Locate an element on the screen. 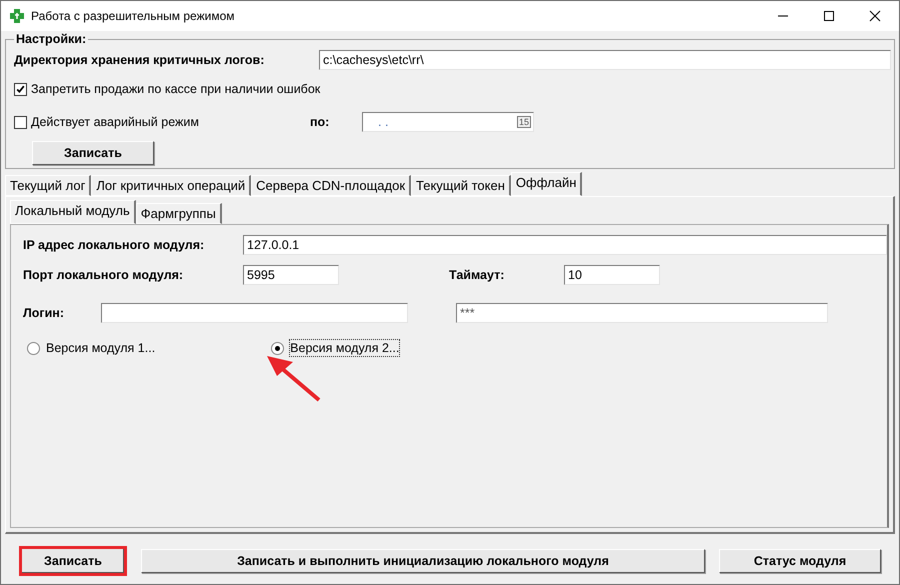 The height and width of the screenshot is (585, 900). input-field: c:\cachesys\etc\rr\ is located at coordinates (605, 60).